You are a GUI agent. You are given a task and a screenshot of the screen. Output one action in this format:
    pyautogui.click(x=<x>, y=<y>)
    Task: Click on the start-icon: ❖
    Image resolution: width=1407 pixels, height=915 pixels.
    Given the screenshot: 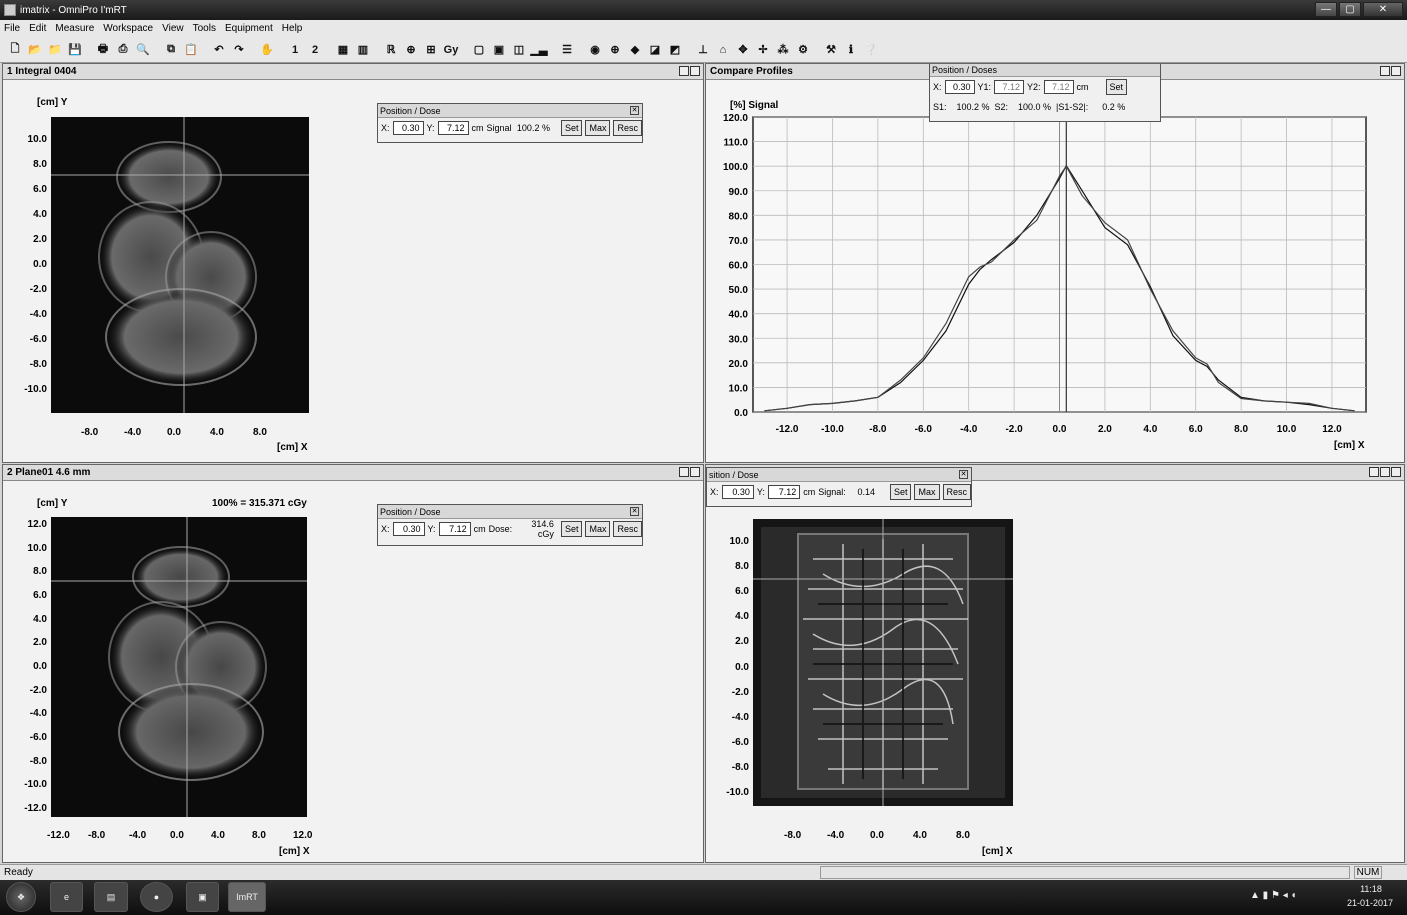 What is the action you would take?
    pyautogui.click(x=21, y=897)
    